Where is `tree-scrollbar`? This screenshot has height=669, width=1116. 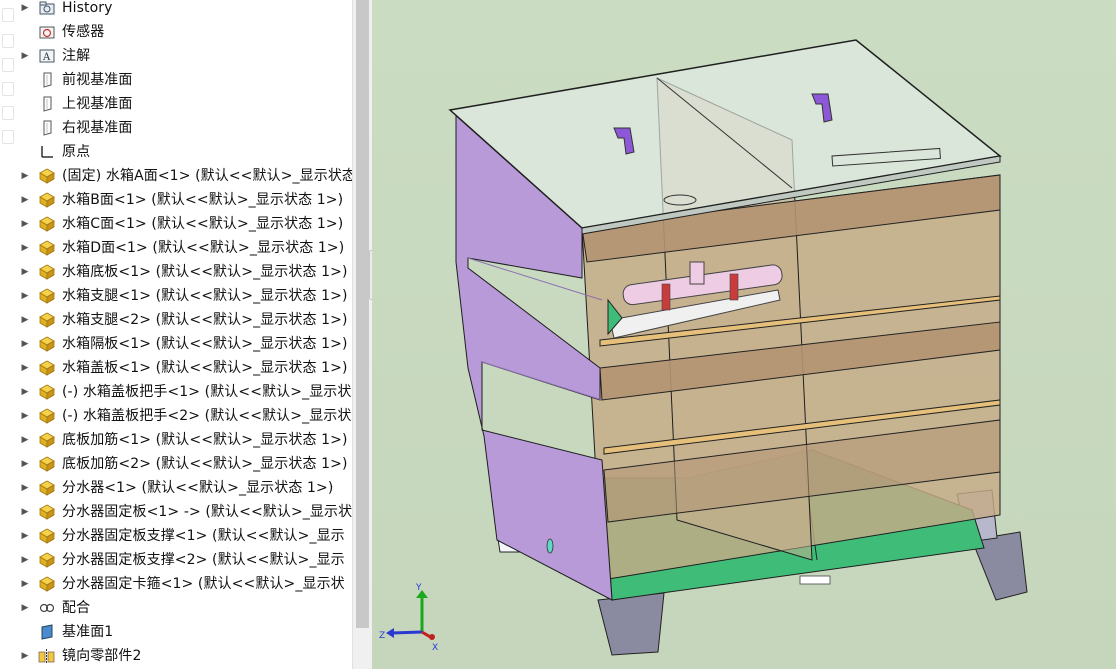 tree-scrollbar is located at coordinates (362, 334).